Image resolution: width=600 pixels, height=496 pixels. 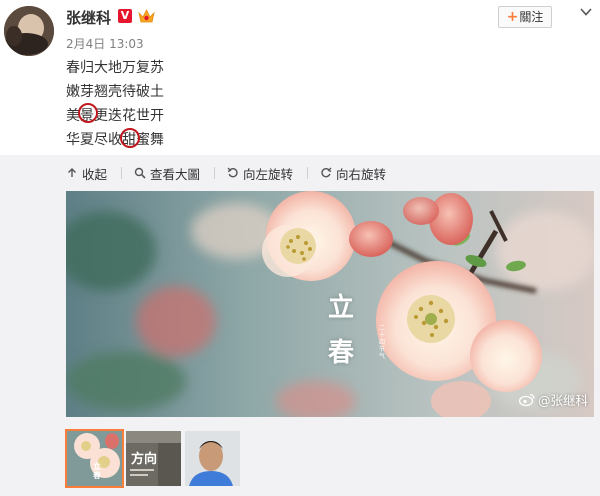 What do you see at coordinates (97, 470) in the screenshot?
I see `thumbnail-label: 立春` at bounding box center [97, 470].